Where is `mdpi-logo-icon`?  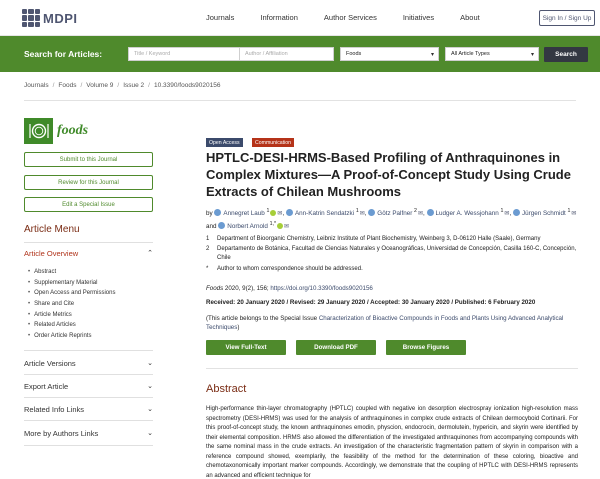 mdpi-logo-icon is located at coordinates (31, 18).